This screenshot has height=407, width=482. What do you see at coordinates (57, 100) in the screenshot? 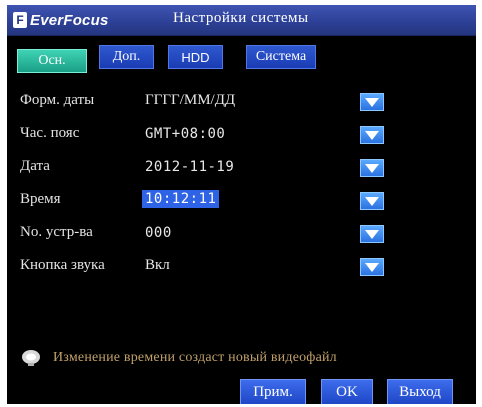
I see `date-format-label: Форм. даты` at bounding box center [57, 100].